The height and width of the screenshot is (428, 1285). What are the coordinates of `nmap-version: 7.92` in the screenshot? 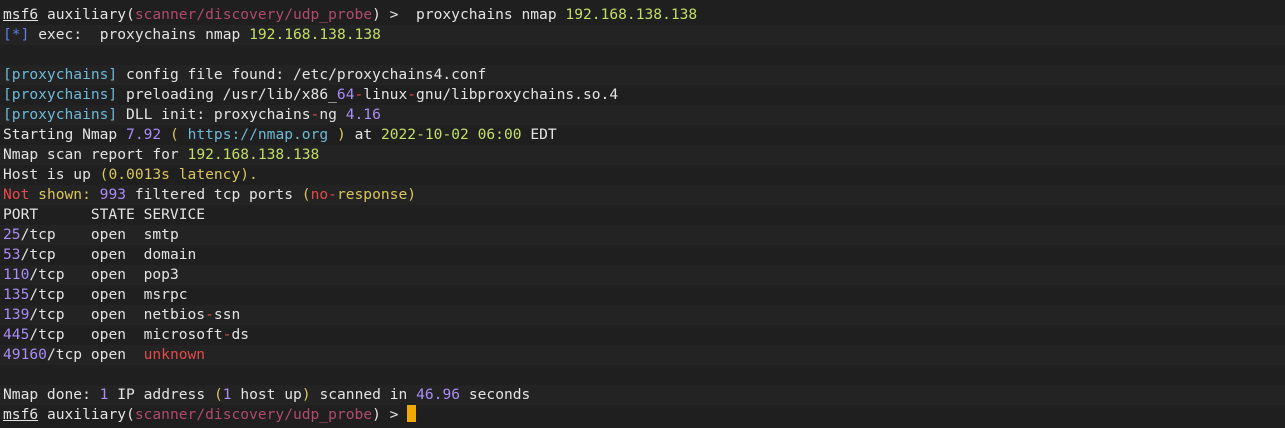 It's located at (144, 134).